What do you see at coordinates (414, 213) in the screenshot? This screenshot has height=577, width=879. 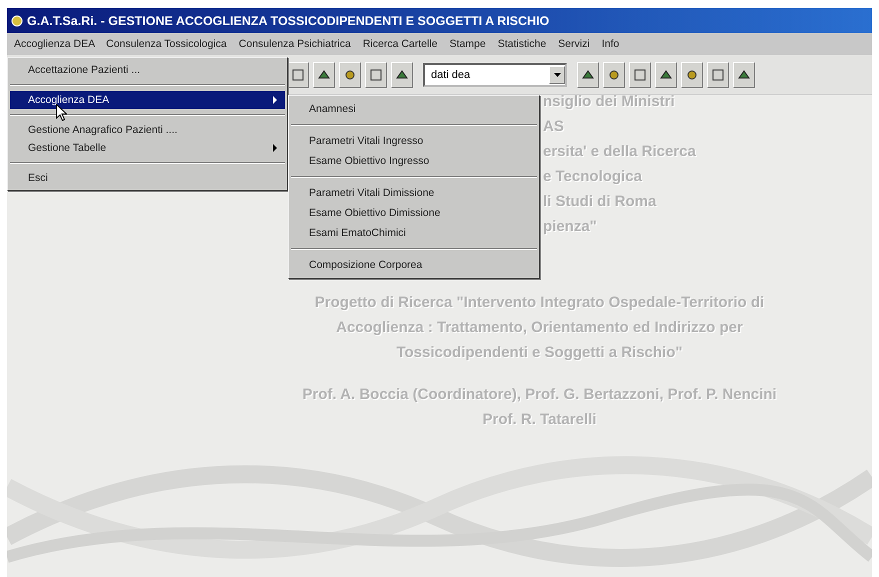 I see `menu-item: Esame Obiettivo Dimissione` at bounding box center [414, 213].